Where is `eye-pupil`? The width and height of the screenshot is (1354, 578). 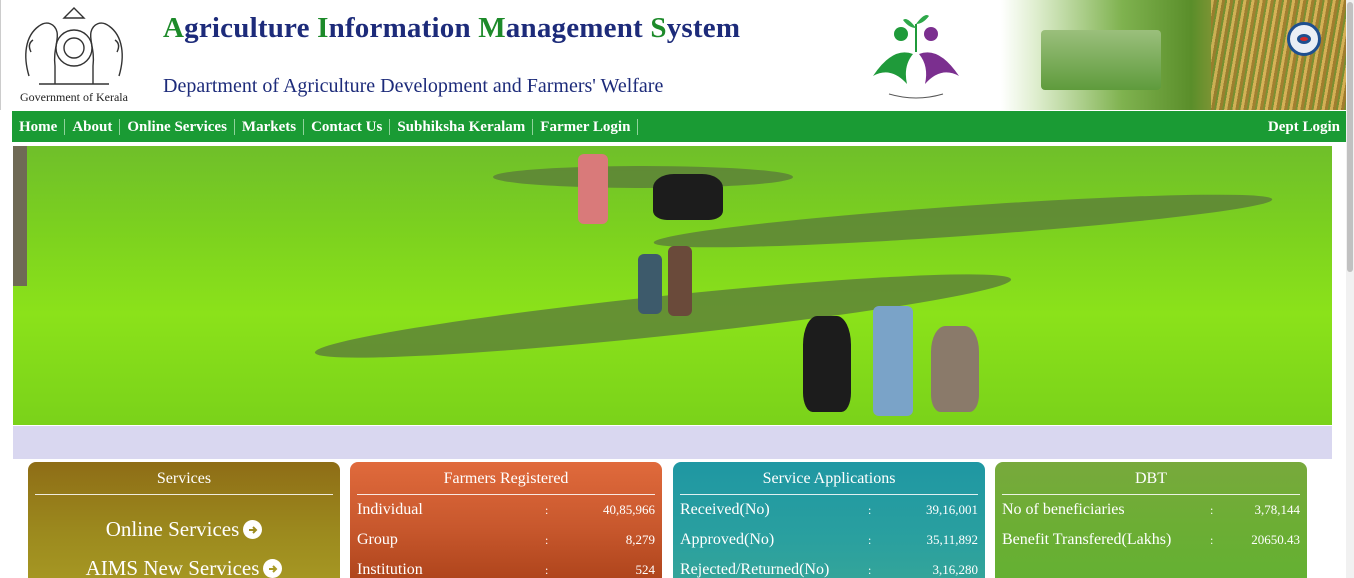 eye-pupil is located at coordinates (1304, 39).